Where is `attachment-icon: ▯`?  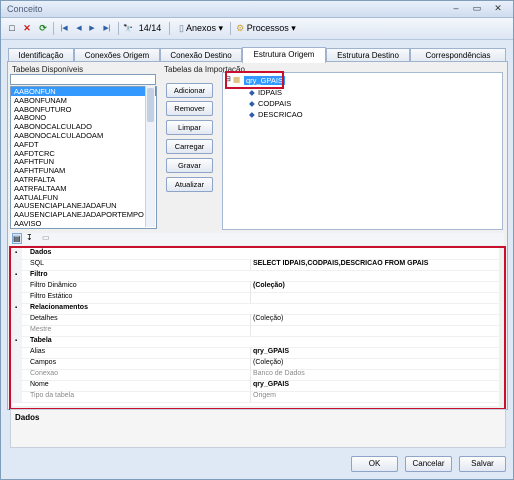
attachment-icon: ▯ is located at coordinates (181, 28).